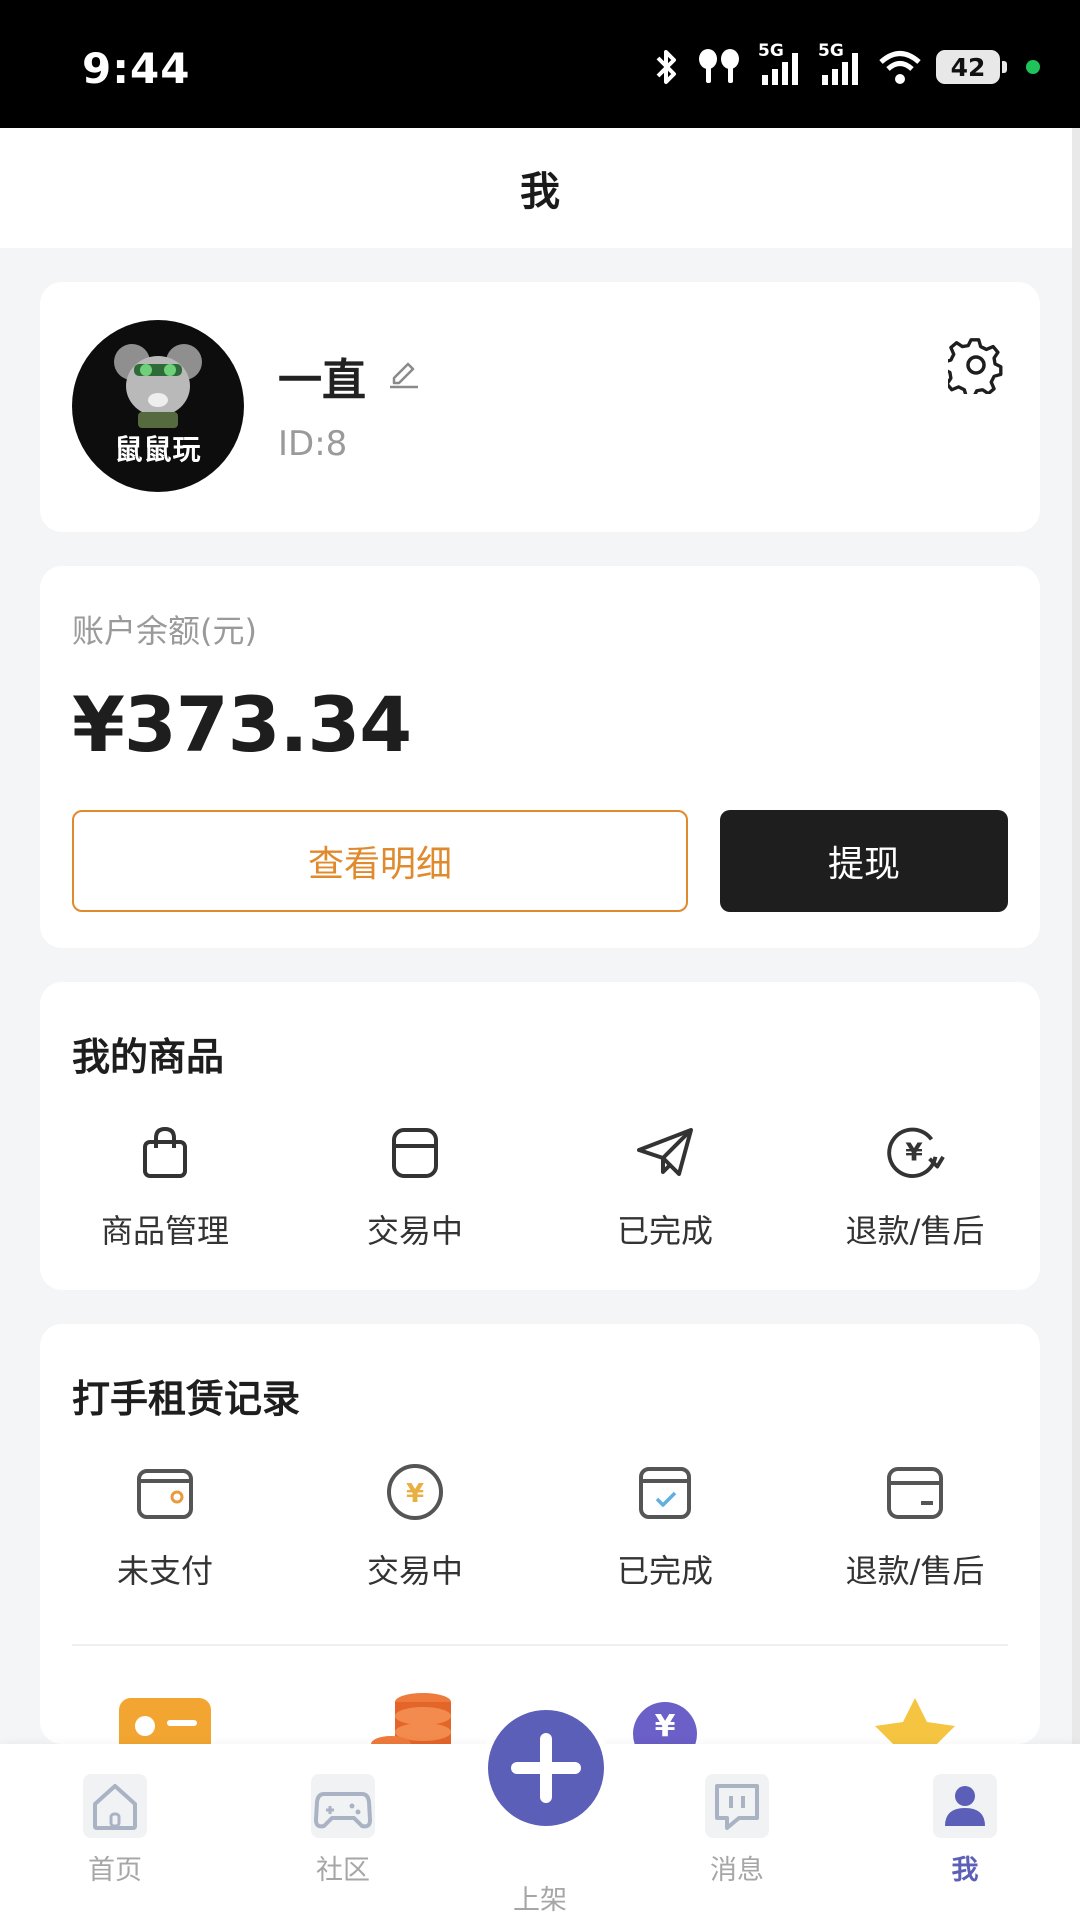 Image resolution: width=1080 pixels, height=1920 pixels. Describe the element at coordinates (164, 1231) in the screenshot. I see `grid-item-label: 商品管理` at that location.